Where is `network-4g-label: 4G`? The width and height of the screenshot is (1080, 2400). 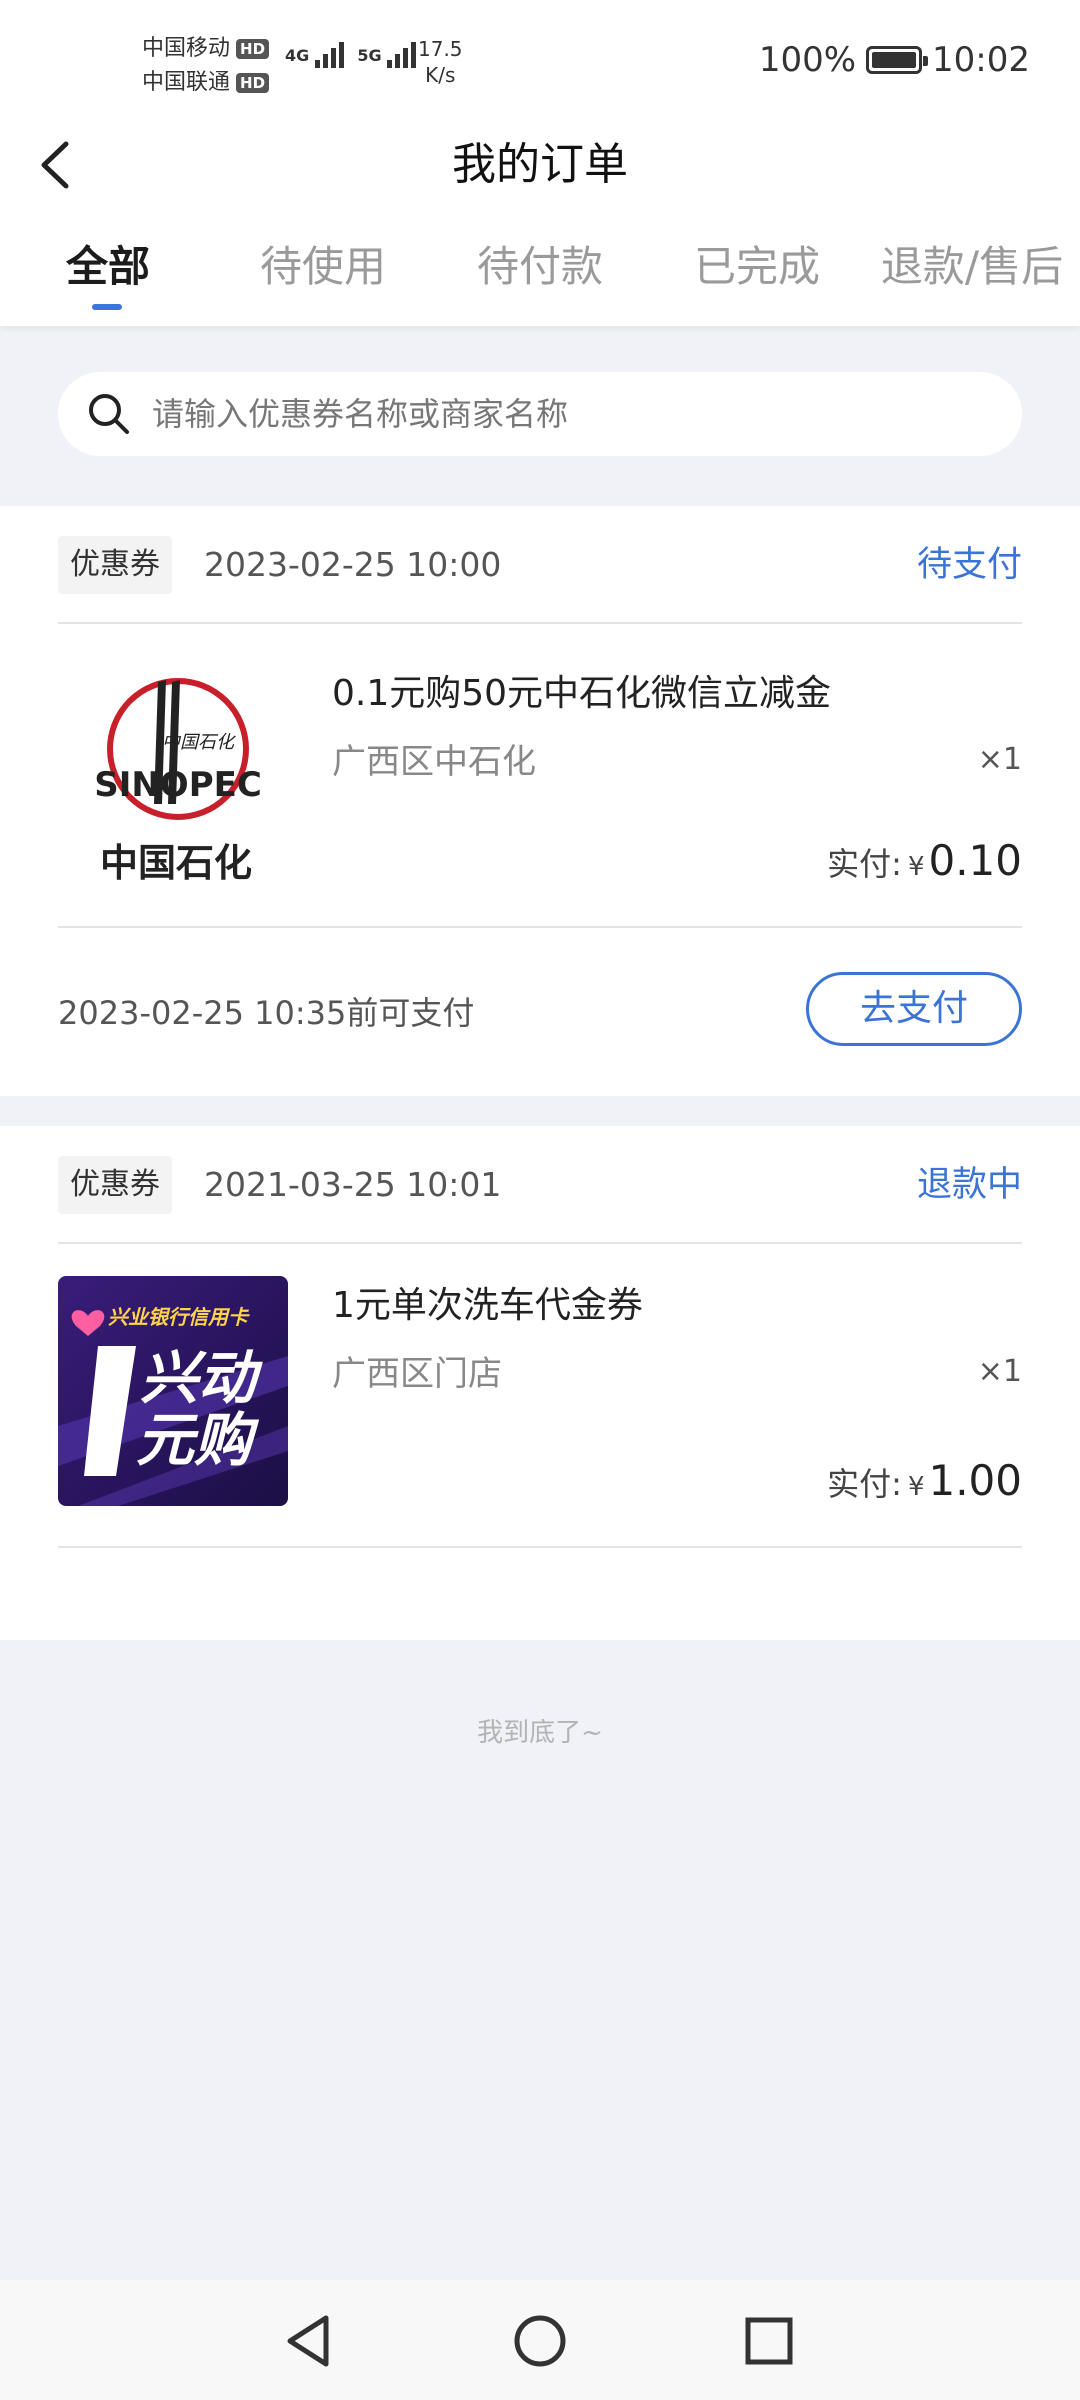 network-4g-label: 4G is located at coordinates (297, 55).